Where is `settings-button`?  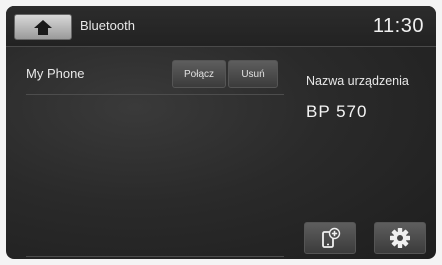 settings-button is located at coordinates (400, 238).